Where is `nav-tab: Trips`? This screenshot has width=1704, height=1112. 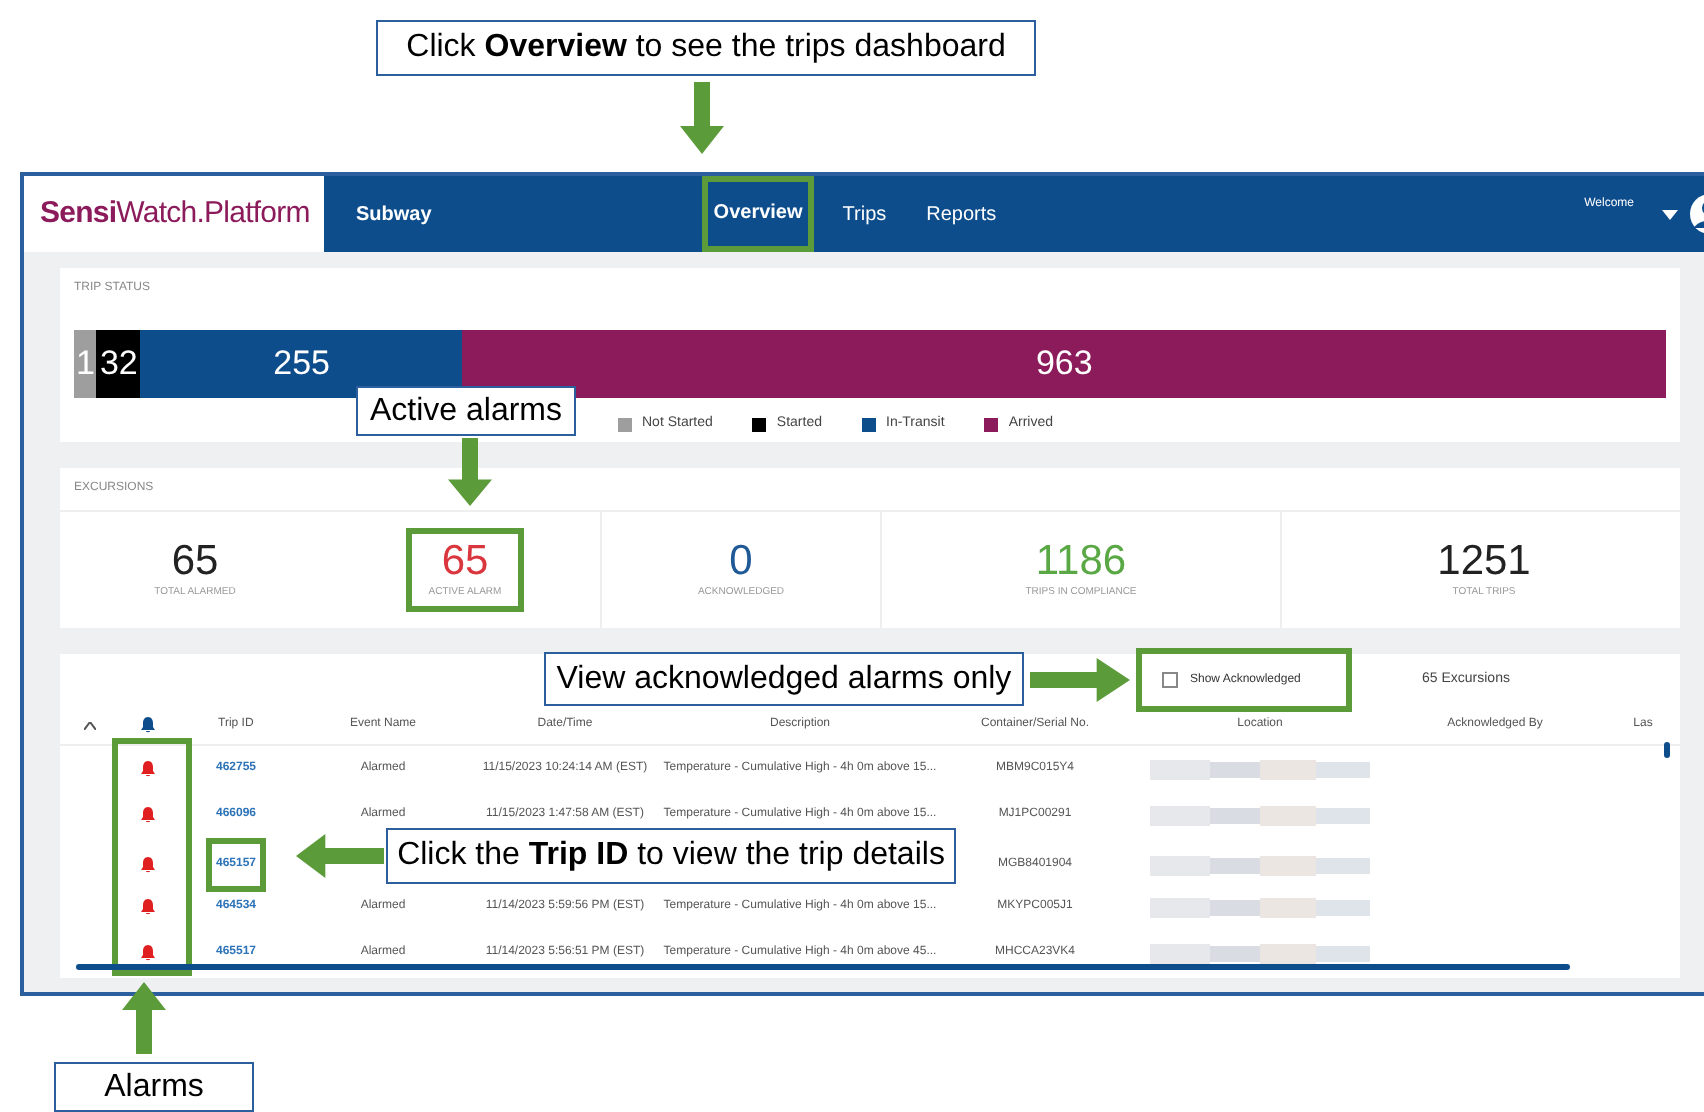
nav-tab: Trips is located at coordinates (864, 214).